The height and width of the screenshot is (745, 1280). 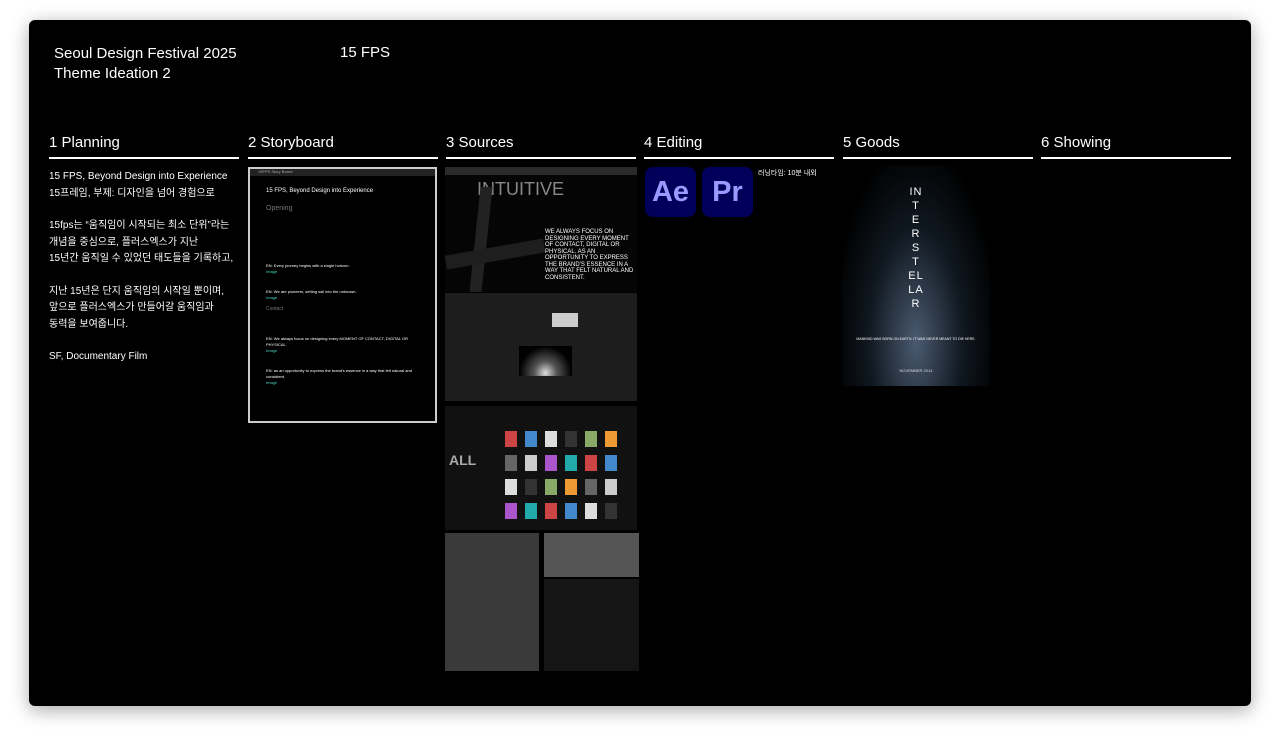 What do you see at coordinates (144, 146) in the screenshot?
I see `column-header: 1 Planning` at bounding box center [144, 146].